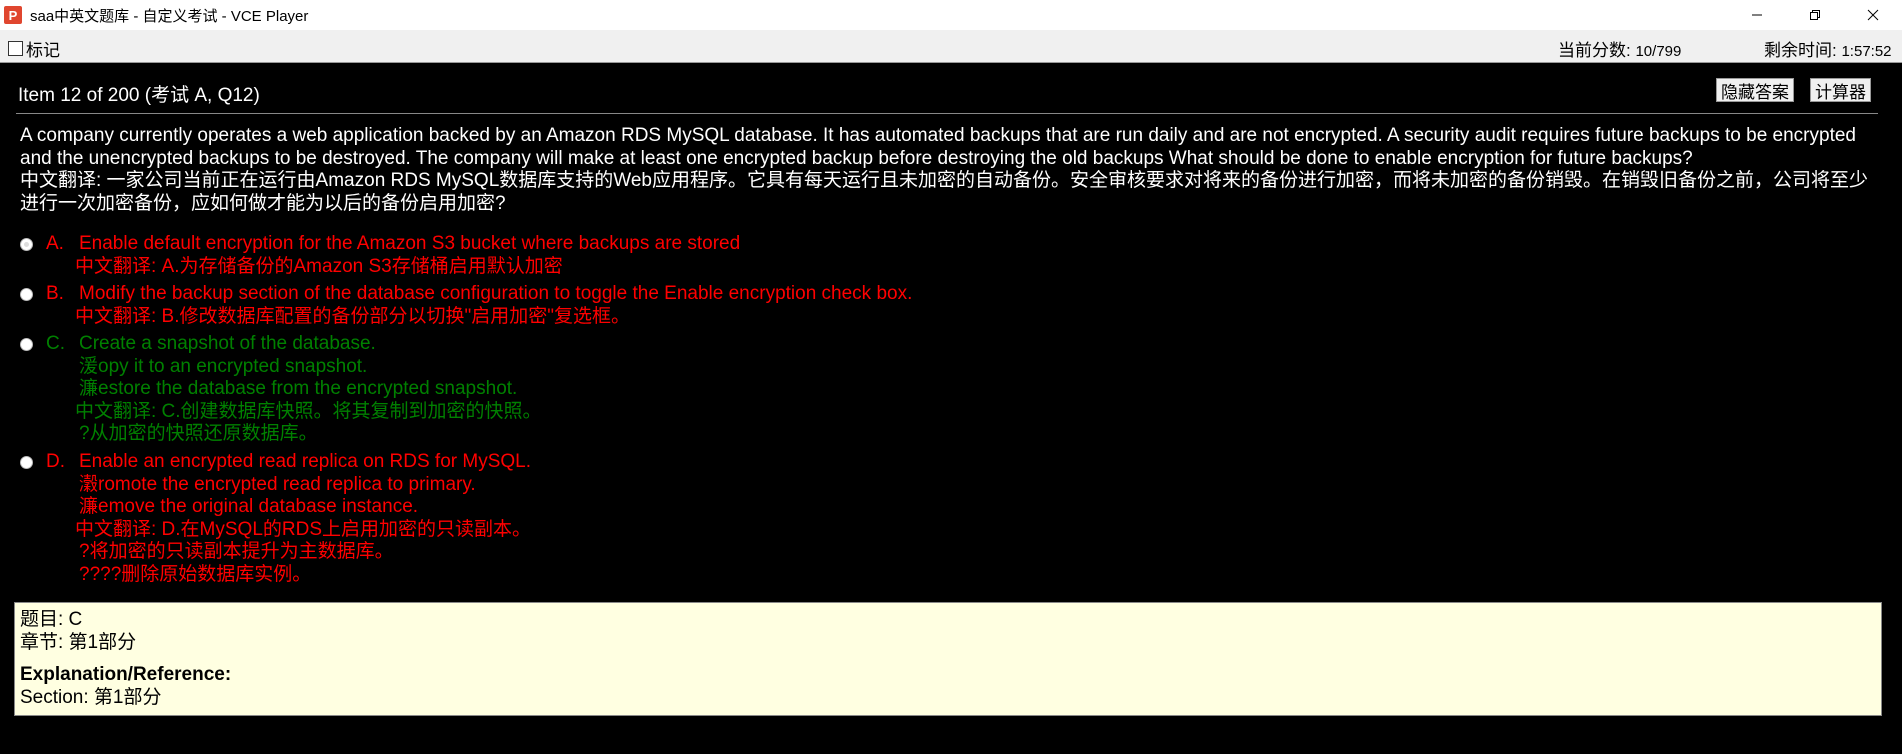 The width and height of the screenshot is (1902, 754). What do you see at coordinates (319, 266) in the screenshot?
I see `option-translation: 中文翻译: A.为存储备份的Amazon S3存储桶启用默认加密` at bounding box center [319, 266].